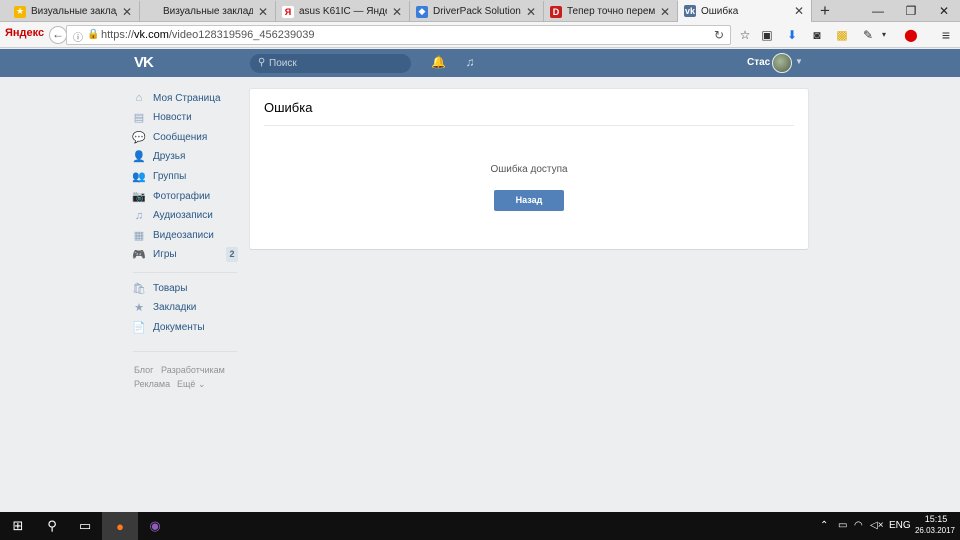 This screenshot has height=540, width=960. I want to click on sidebar-item-label: Игры, so click(165, 255).